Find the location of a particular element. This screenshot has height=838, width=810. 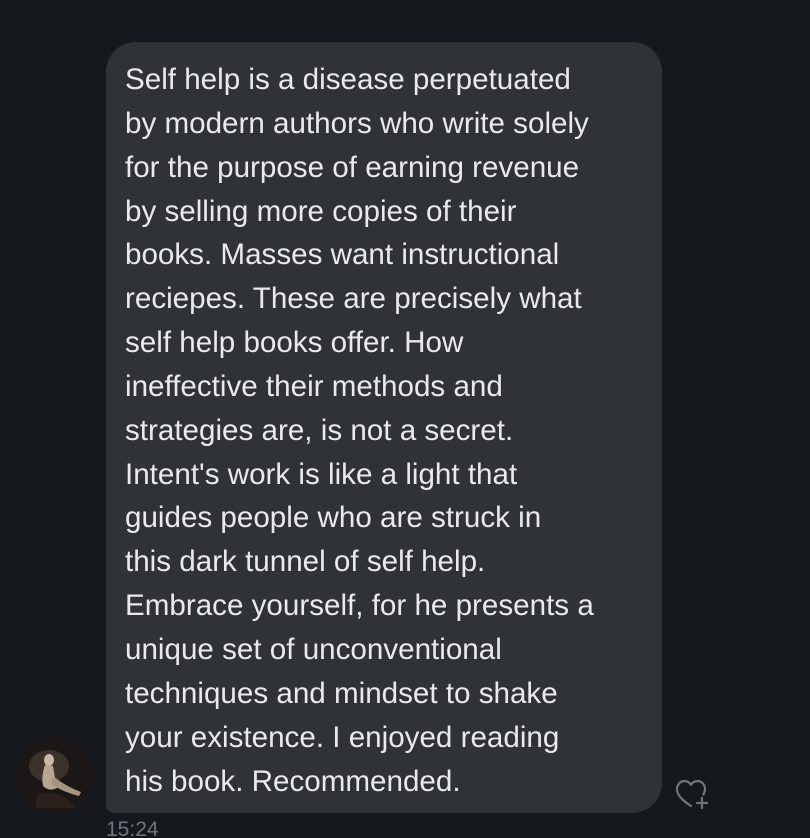

sender-avatar is located at coordinates (54, 775).